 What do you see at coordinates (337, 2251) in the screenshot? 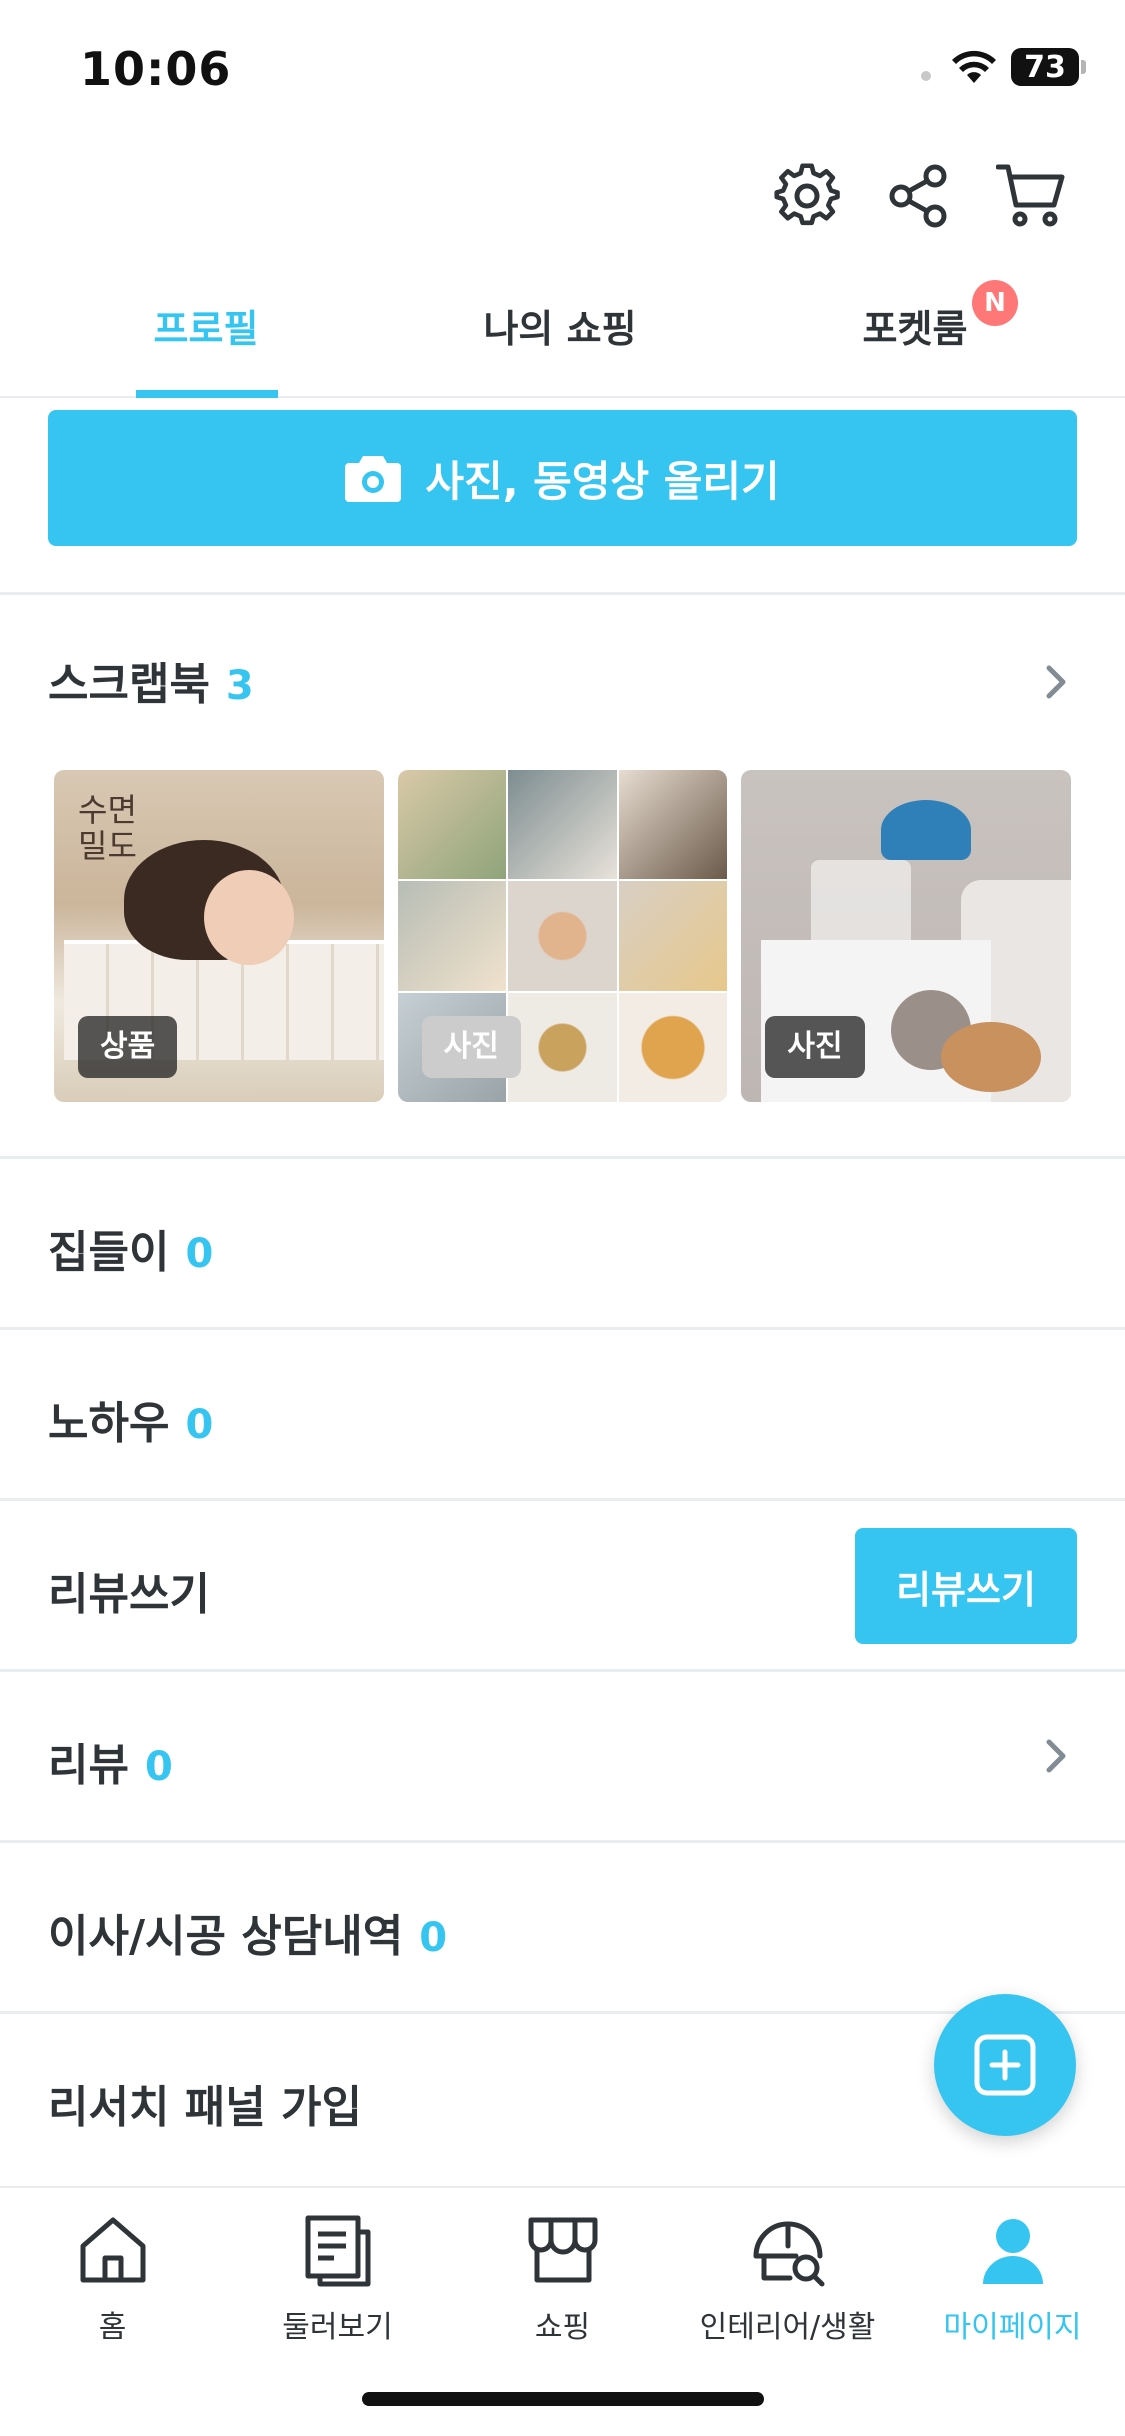
I see `browse-icon` at bounding box center [337, 2251].